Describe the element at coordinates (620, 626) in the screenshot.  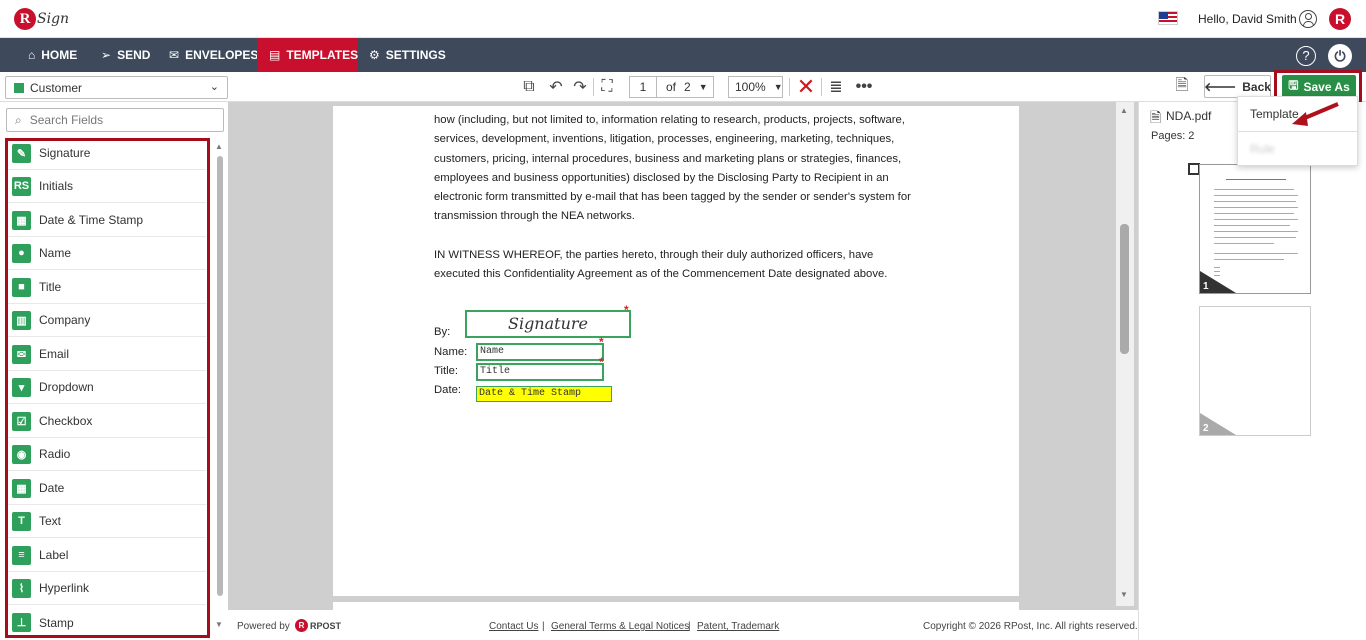
I see `terms-link: General Terms & Legal Notices` at that location.